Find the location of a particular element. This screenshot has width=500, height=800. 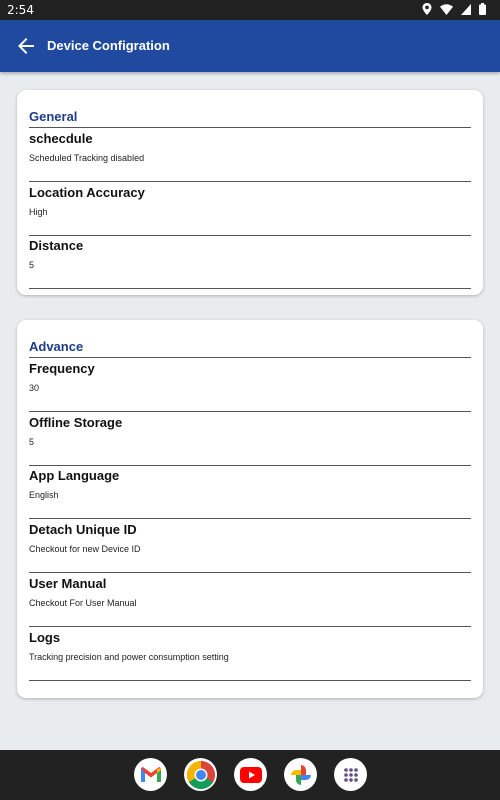

photos-app-button is located at coordinates (300, 774).